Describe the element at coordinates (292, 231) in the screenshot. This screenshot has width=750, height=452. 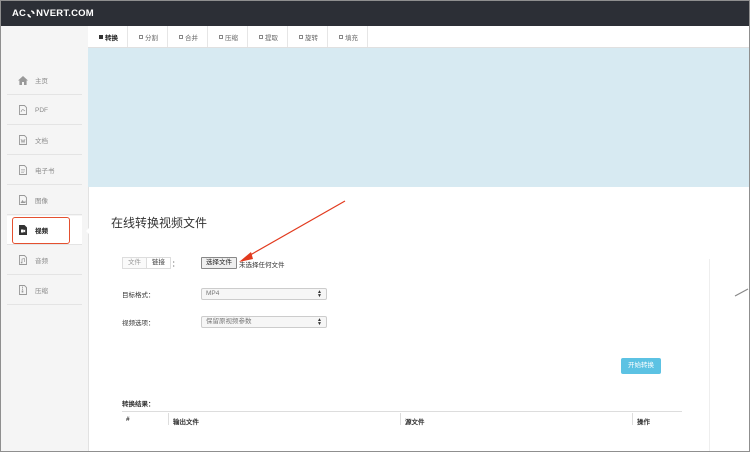
I see `annotation-arrow` at that location.